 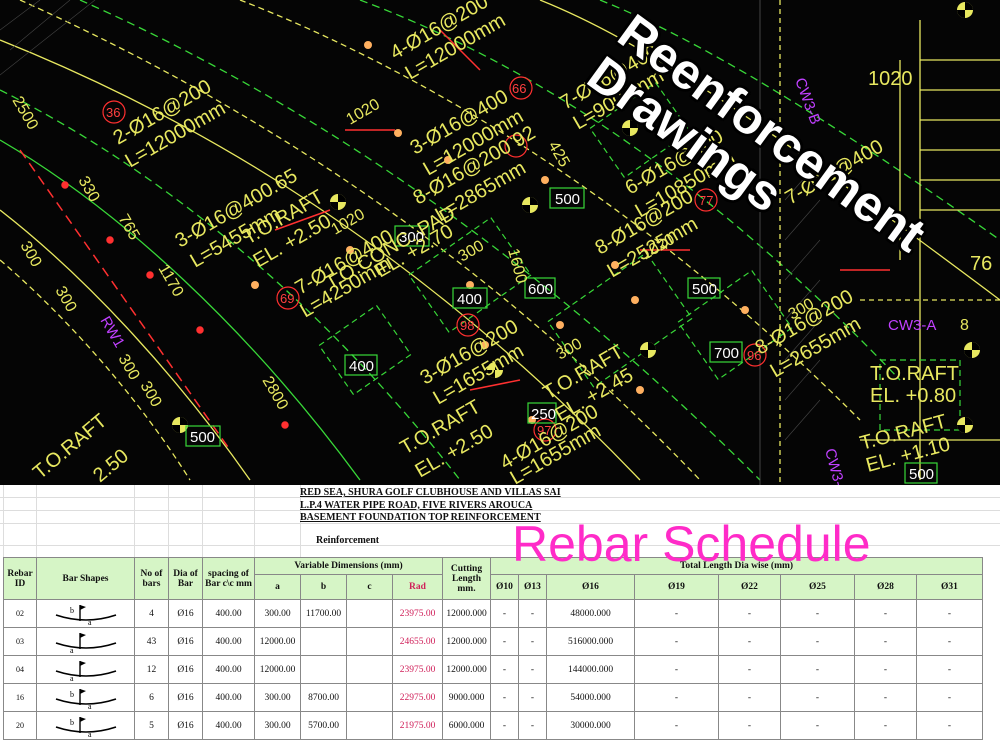 What do you see at coordinates (417, 641) in the screenshot?
I see `cell-rad: 24655.00` at bounding box center [417, 641].